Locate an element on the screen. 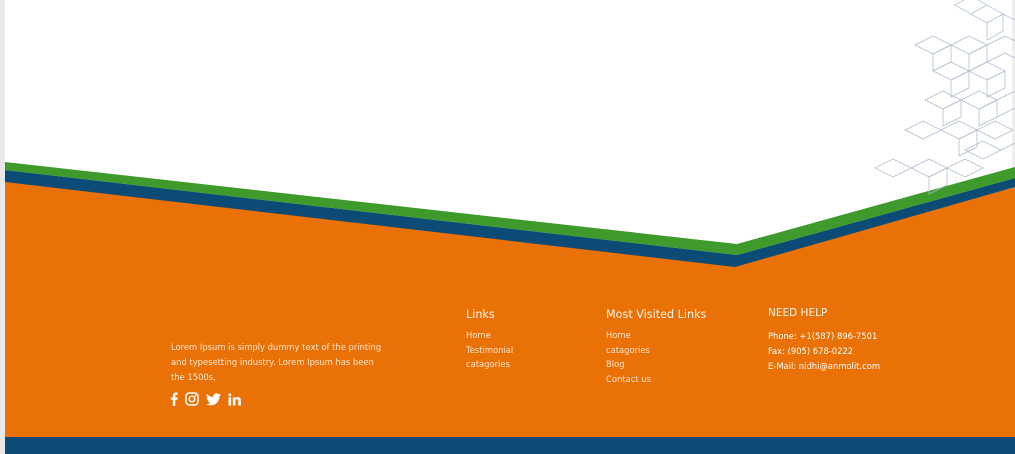 The width and height of the screenshot is (1015, 454). email-text: E-Mail: nidhi@anmolit.com is located at coordinates (824, 366).